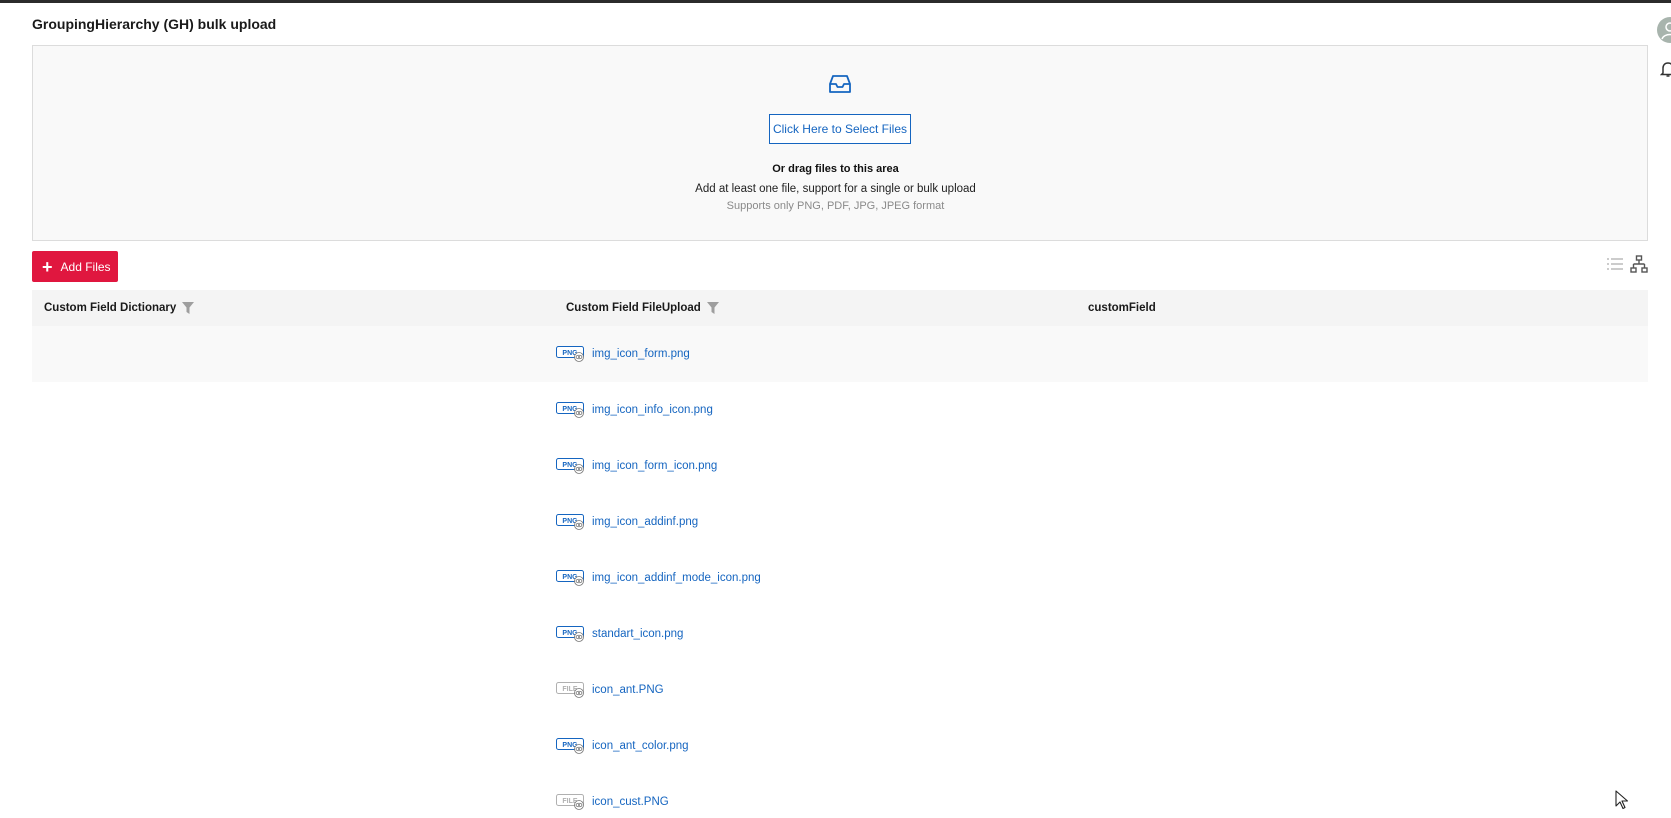 Image resolution: width=1671 pixels, height=818 pixels. What do you see at coordinates (835, 206) in the screenshot?
I see `supported-formats-text: Supports only PNG, PDF, JPG, JPEG format` at bounding box center [835, 206].